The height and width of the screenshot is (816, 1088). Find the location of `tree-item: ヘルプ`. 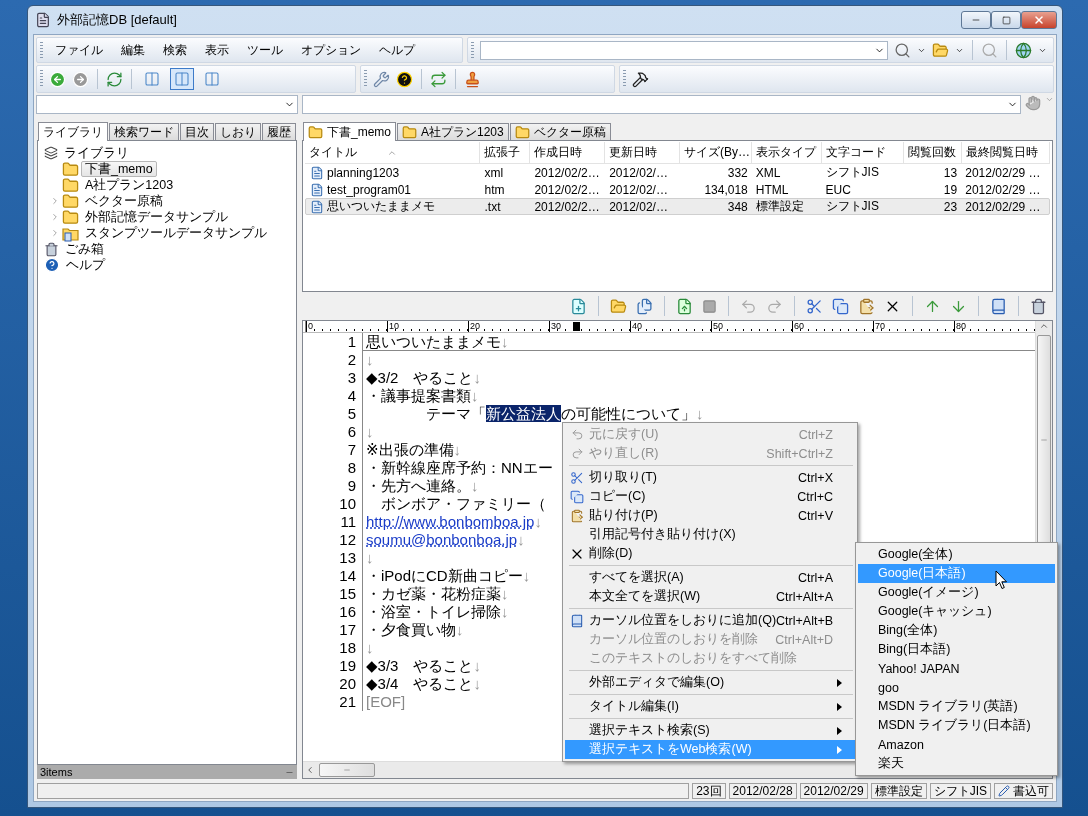

tree-item: ヘルプ is located at coordinates (85, 265).